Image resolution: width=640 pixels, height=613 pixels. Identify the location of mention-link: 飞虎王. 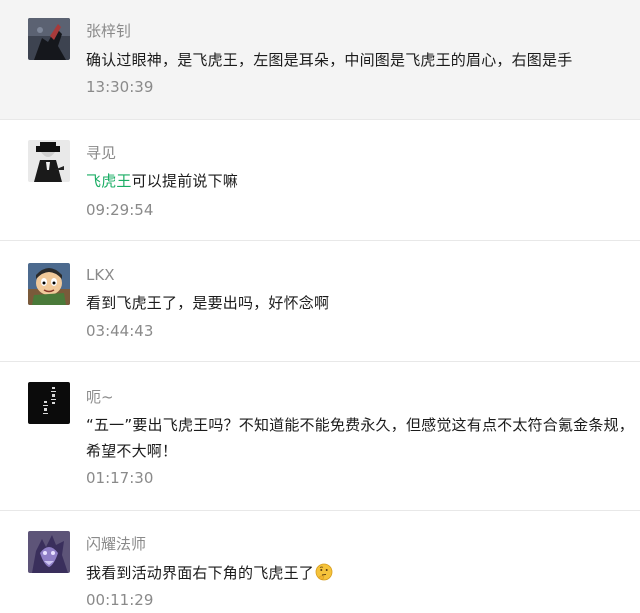
(109, 181).